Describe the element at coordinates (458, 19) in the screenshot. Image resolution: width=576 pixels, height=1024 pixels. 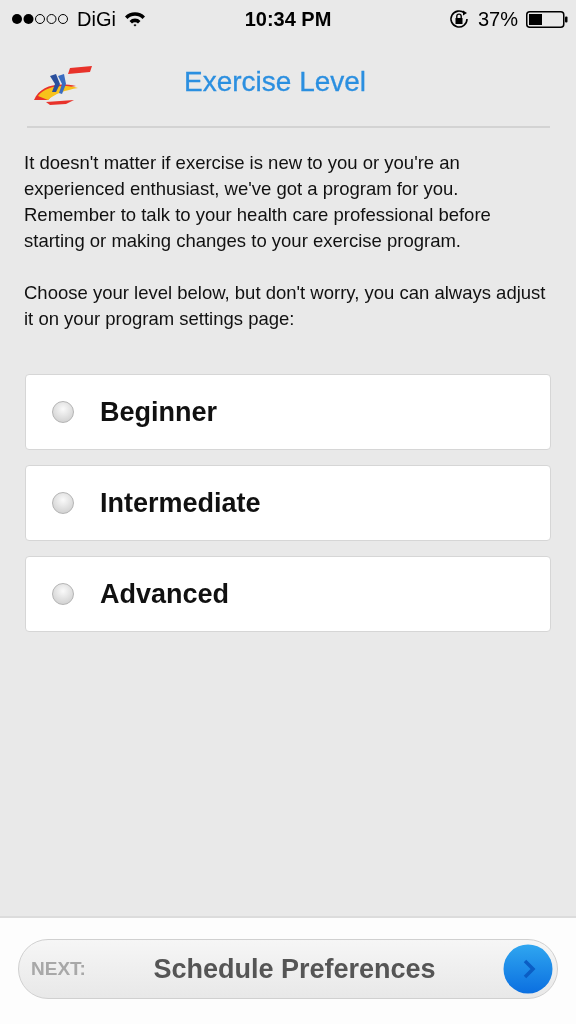
I see `rotation-lock-icon` at that location.